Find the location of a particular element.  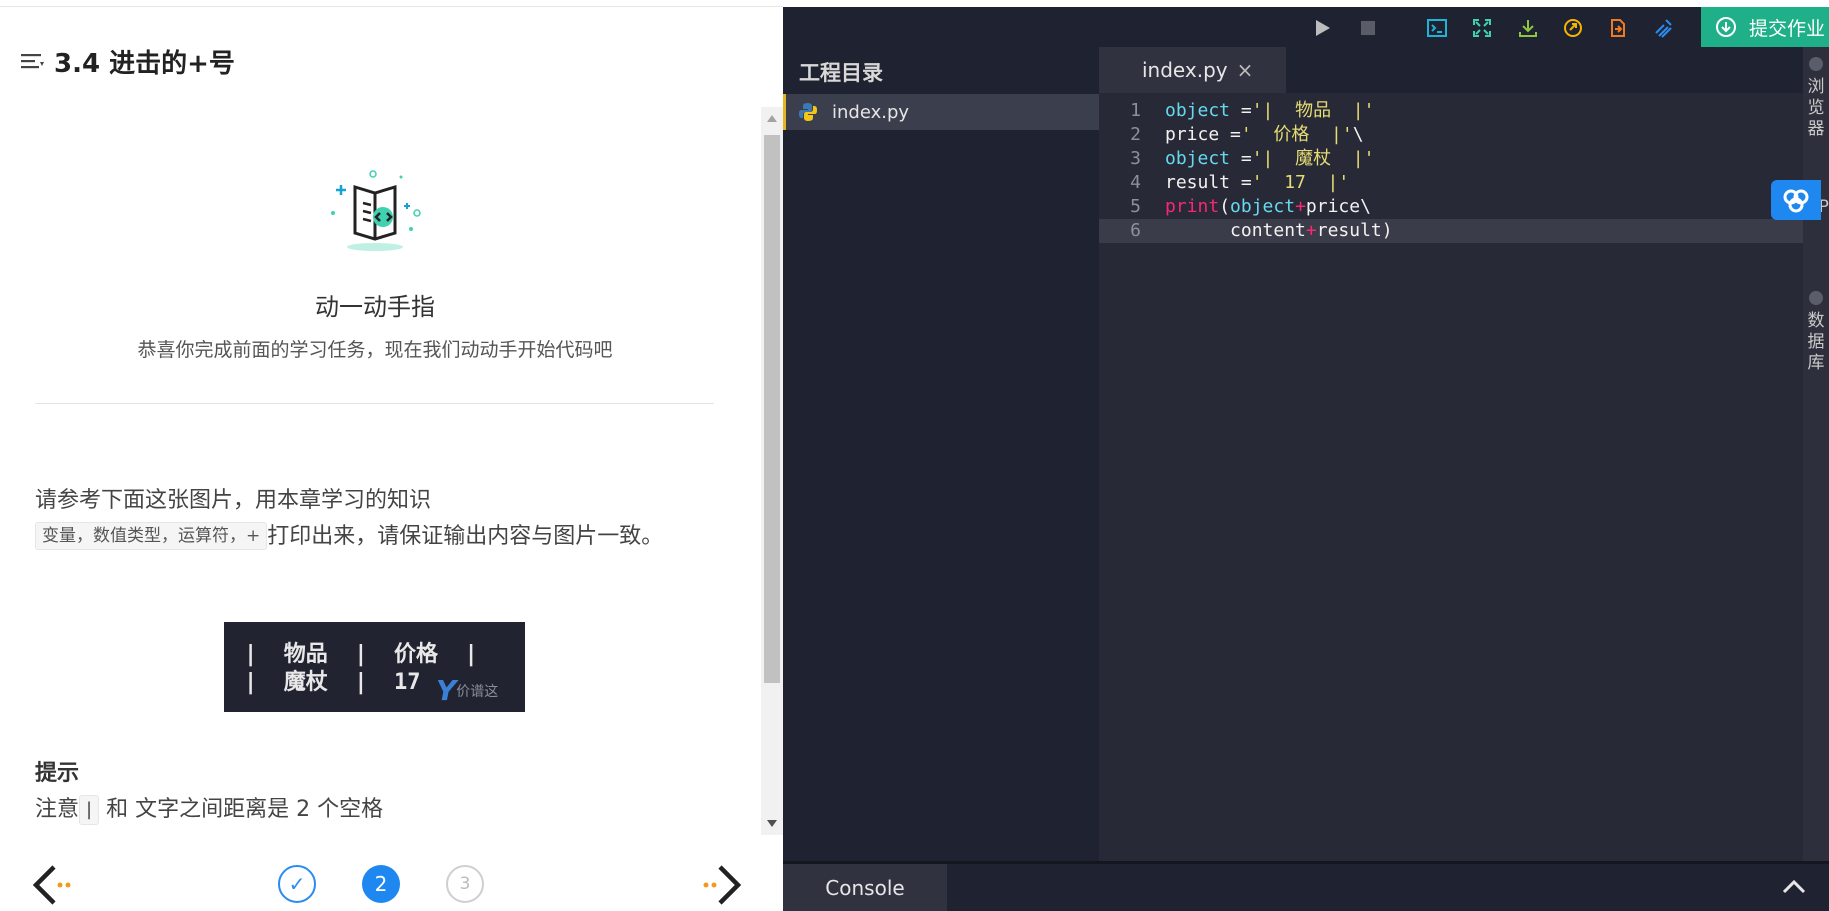

submit-homework-button: 提交作业 is located at coordinates (1765, 27).